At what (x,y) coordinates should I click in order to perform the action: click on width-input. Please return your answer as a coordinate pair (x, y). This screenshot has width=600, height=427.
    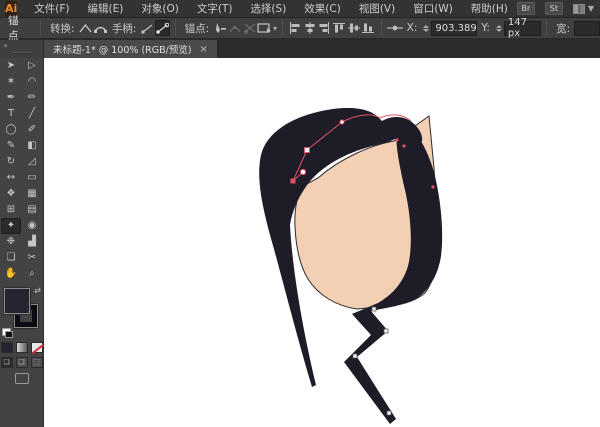
    Looking at the image, I should click on (587, 28).